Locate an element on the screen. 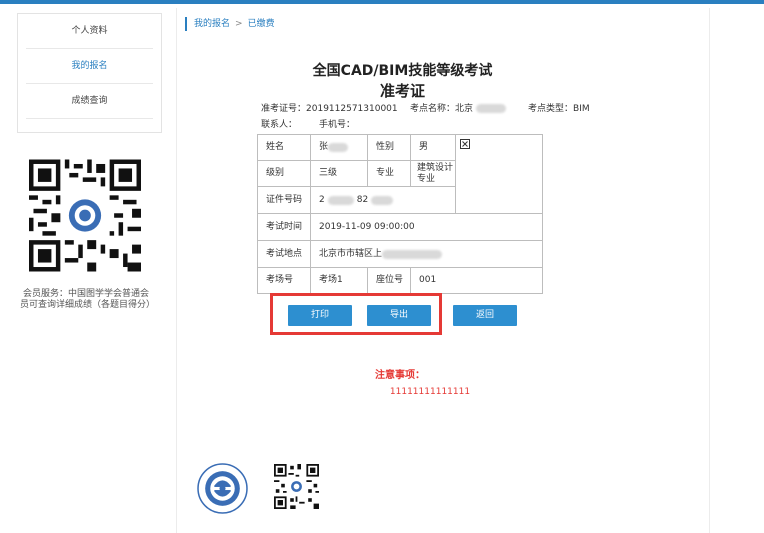  china-graphics-society-logo-icon is located at coordinates (222, 488).